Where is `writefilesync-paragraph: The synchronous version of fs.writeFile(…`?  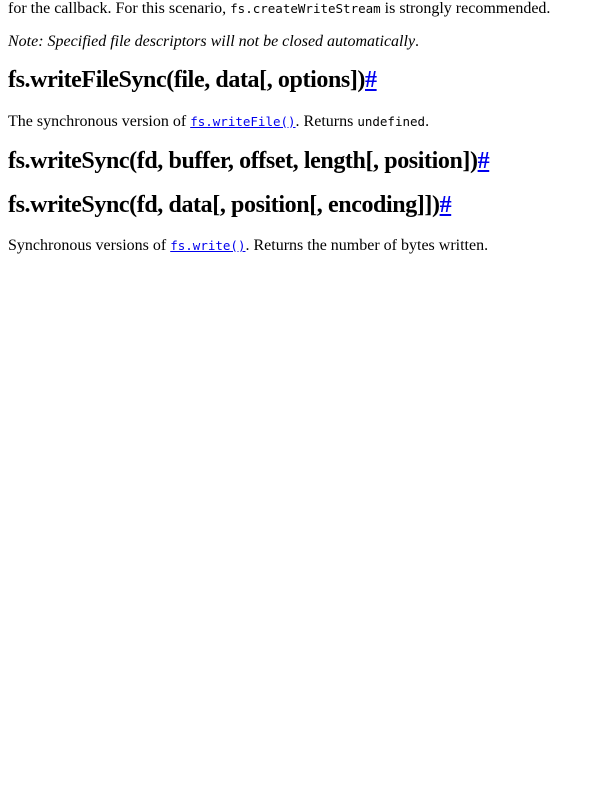
writefilesync-paragraph: The synchronous version of fs.writeFile(… is located at coordinates (218, 122).